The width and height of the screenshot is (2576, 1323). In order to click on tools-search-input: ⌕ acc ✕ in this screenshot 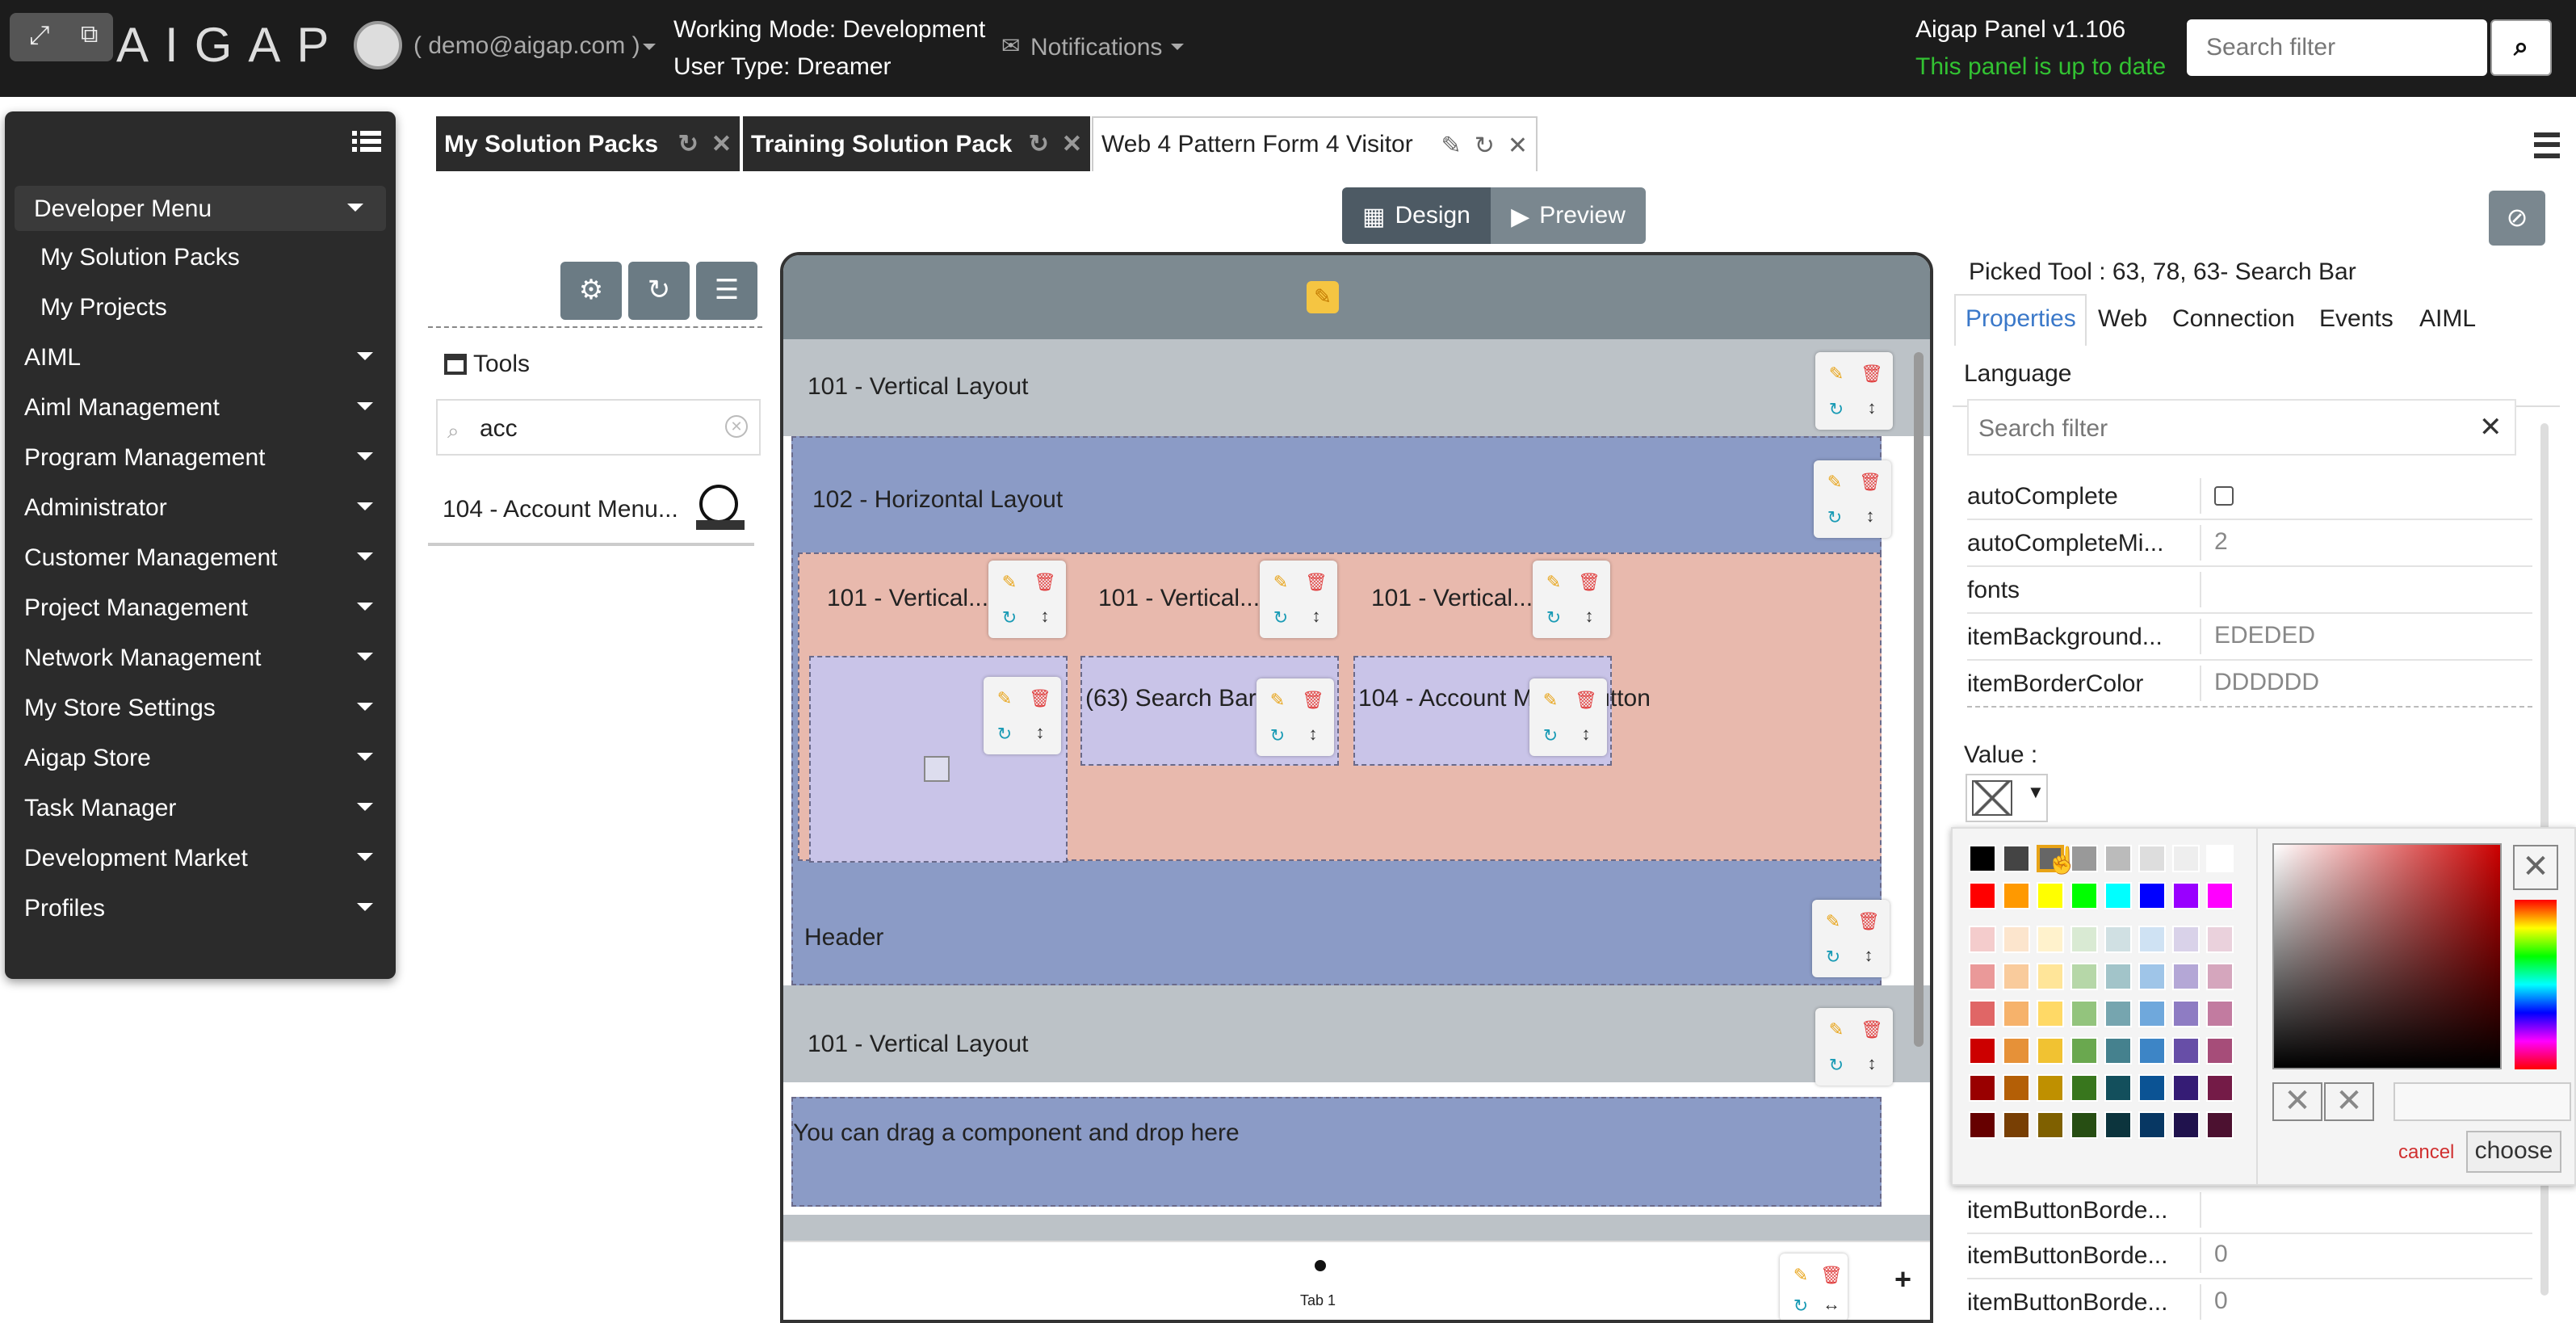, I will do `click(598, 428)`.